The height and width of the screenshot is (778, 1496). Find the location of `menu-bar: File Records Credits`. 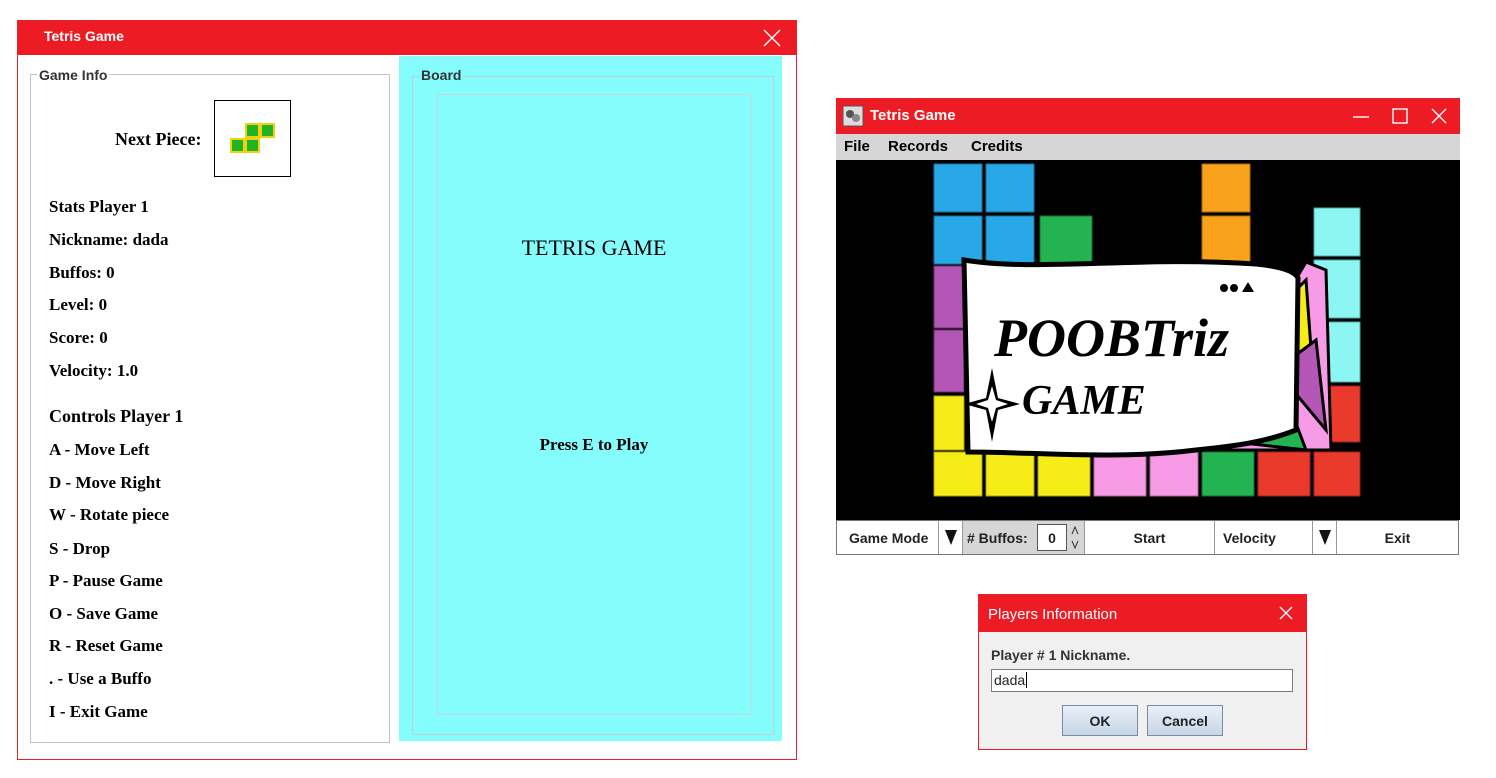

menu-bar: File Records Credits is located at coordinates (1148, 147).